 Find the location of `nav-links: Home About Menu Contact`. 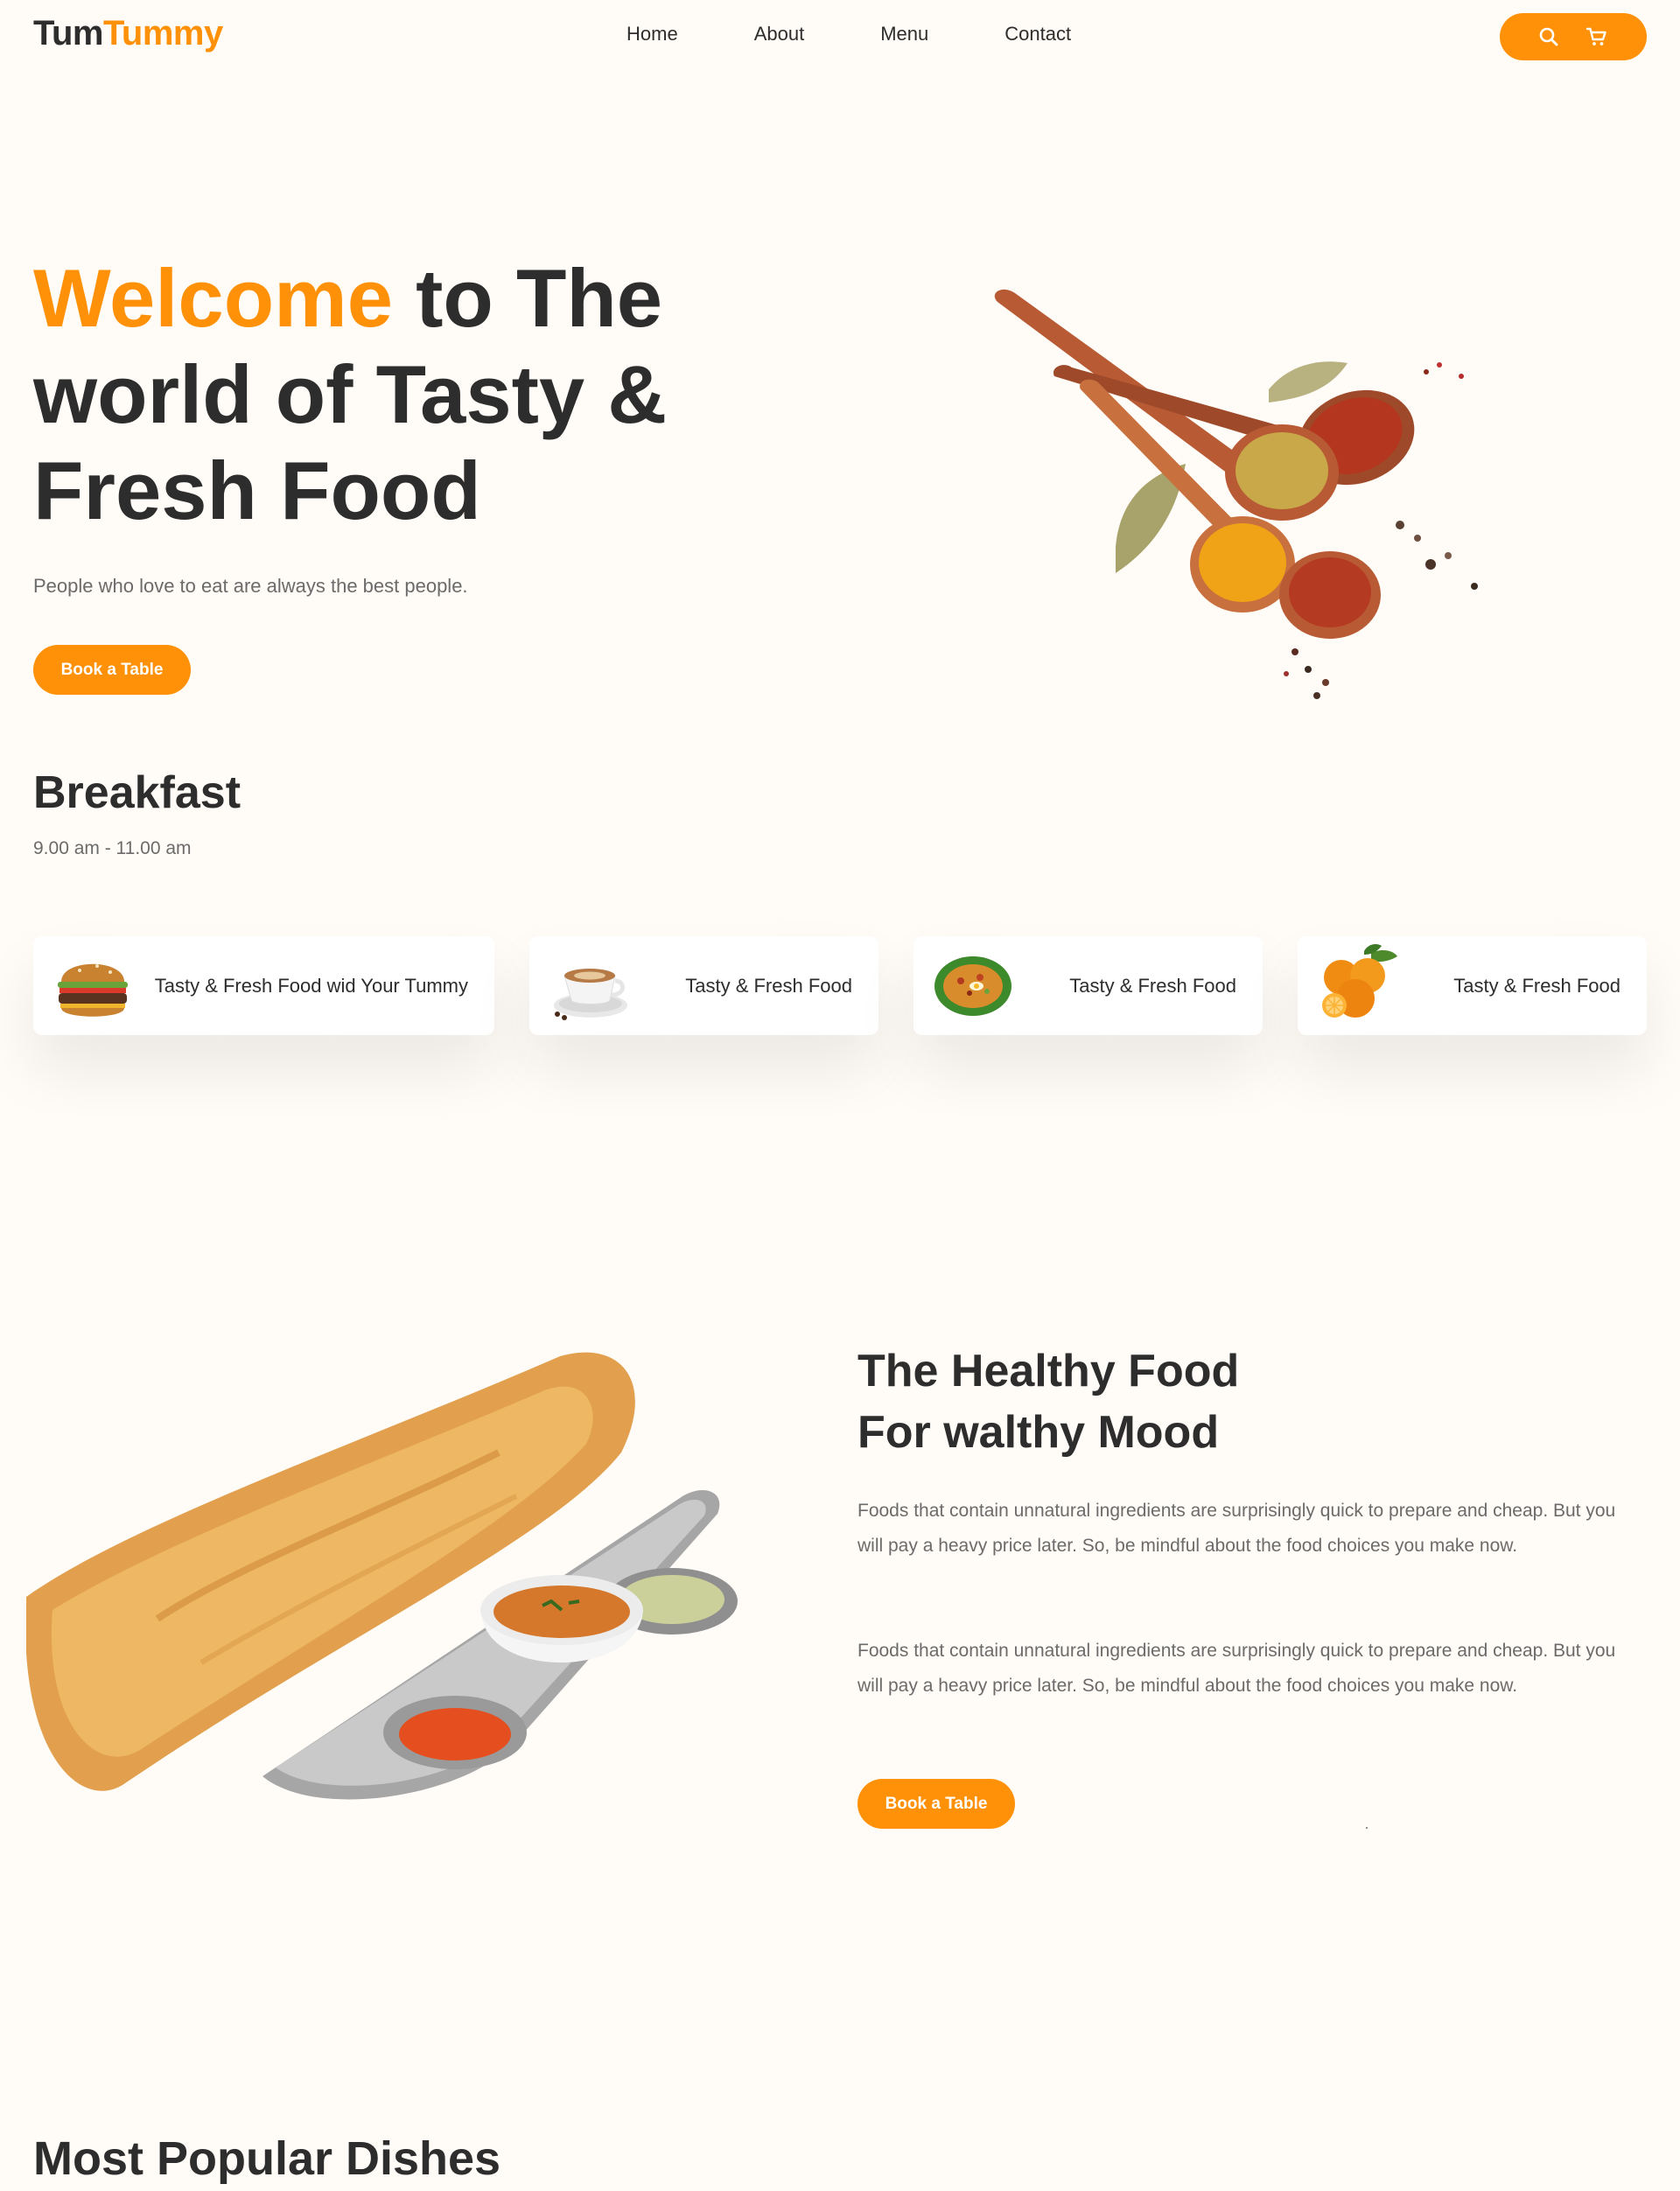

nav-links: Home About Menu Contact is located at coordinates (886, 34).